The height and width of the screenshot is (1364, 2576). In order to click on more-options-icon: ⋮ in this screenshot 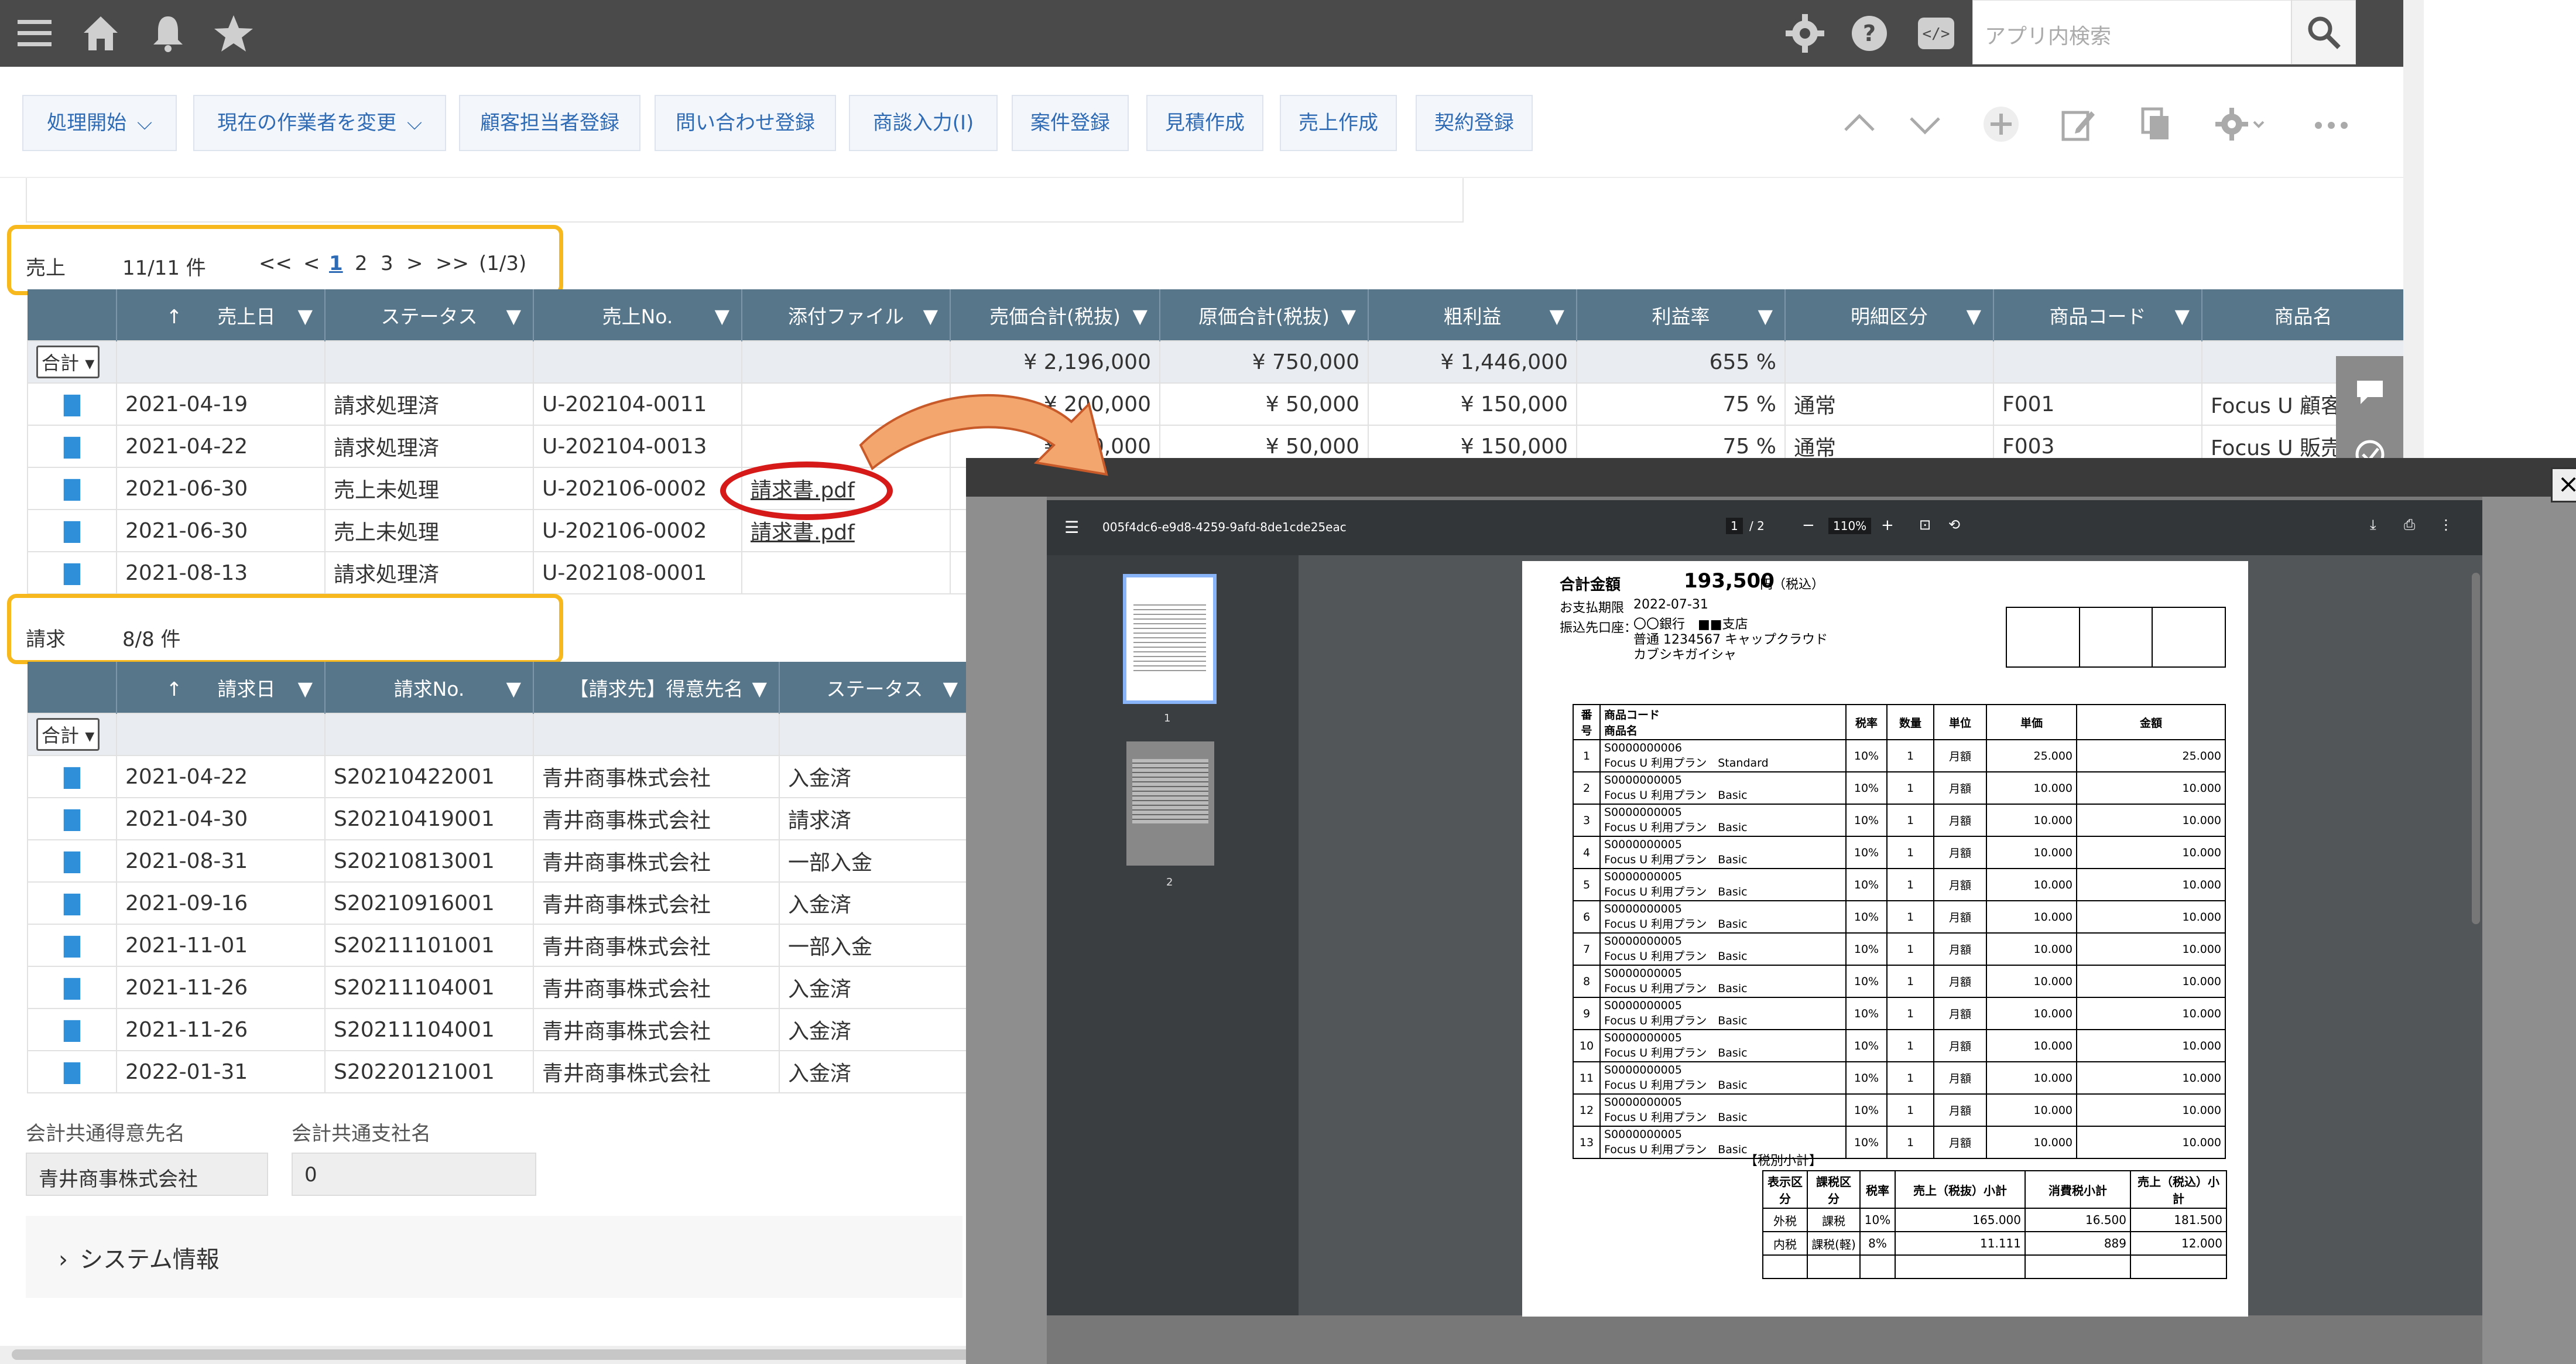, I will do `click(2446, 525)`.